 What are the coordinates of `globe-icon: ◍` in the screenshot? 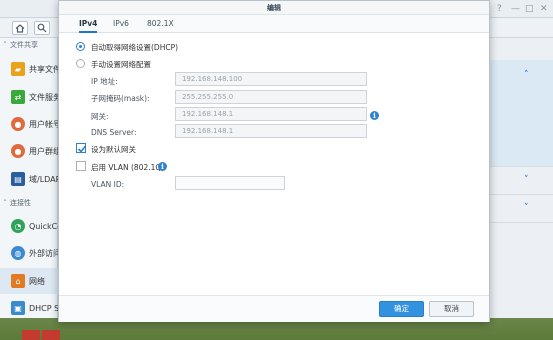 It's located at (18, 253).